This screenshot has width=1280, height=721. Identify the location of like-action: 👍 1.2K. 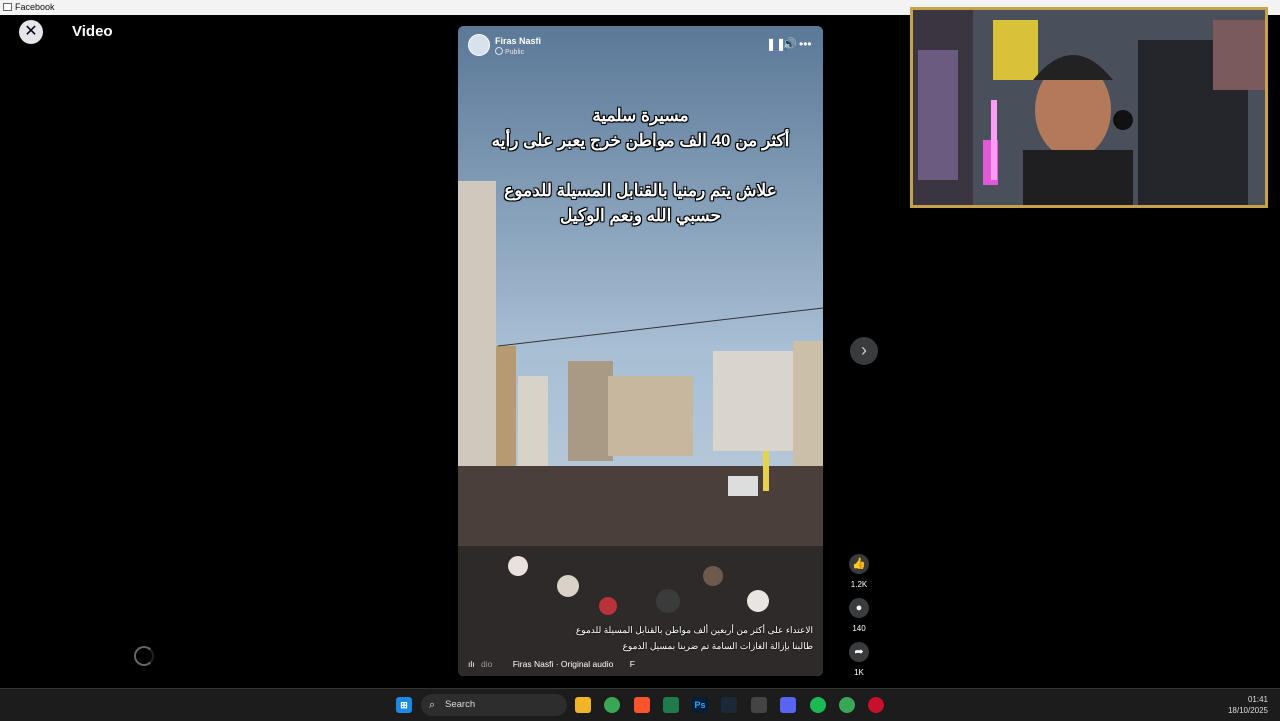
(859, 571).